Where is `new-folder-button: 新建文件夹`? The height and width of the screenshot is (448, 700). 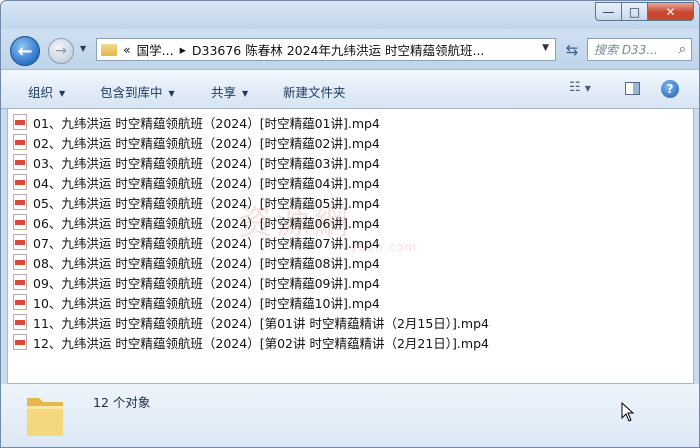
new-folder-button: 新建文件夹 is located at coordinates (314, 91).